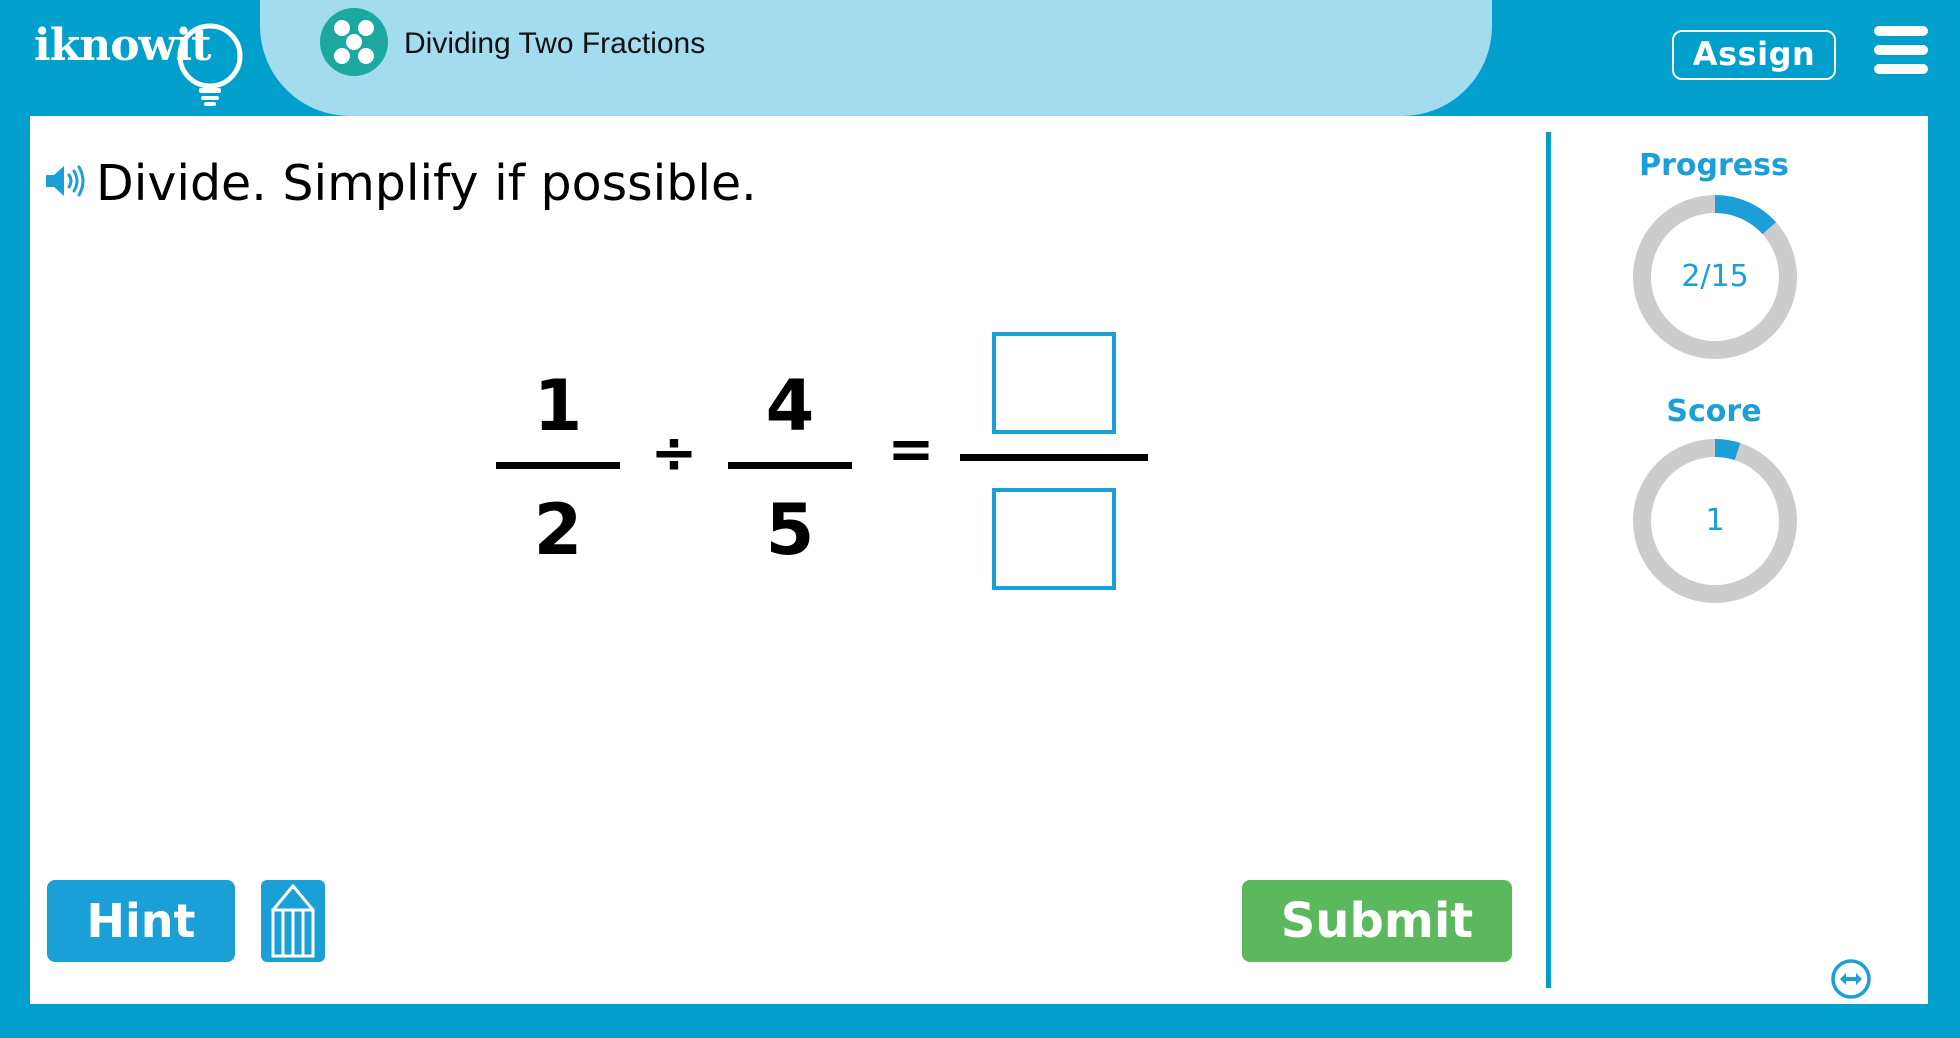 Image resolution: width=1960 pixels, height=1038 pixels. What do you see at coordinates (674, 453) in the screenshot?
I see `division-sign: ÷` at bounding box center [674, 453].